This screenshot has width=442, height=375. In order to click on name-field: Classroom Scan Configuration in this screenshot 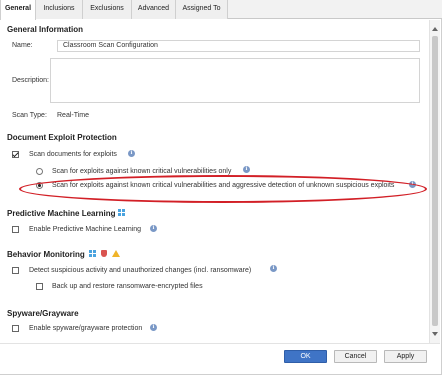, I will do `click(238, 46)`.